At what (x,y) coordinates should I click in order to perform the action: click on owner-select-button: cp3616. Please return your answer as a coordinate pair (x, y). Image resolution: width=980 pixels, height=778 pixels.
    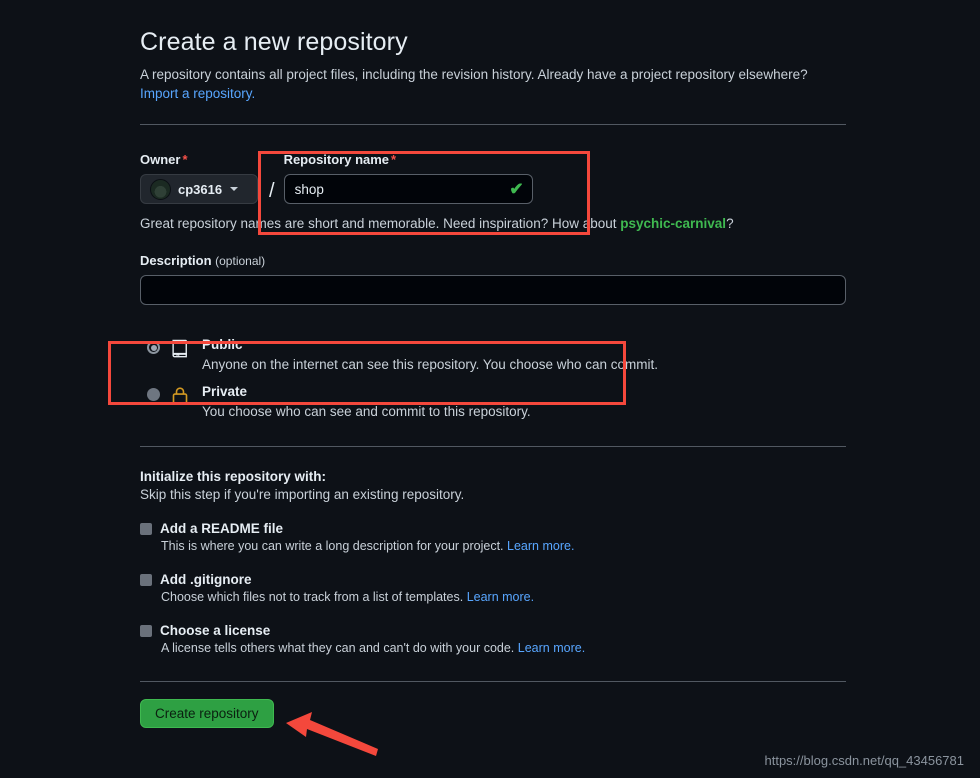
    Looking at the image, I should click on (199, 189).